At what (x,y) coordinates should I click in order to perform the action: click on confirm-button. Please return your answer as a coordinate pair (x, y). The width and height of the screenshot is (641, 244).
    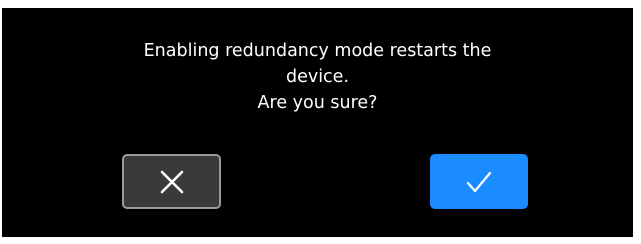
    Looking at the image, I should click on (479, 181).